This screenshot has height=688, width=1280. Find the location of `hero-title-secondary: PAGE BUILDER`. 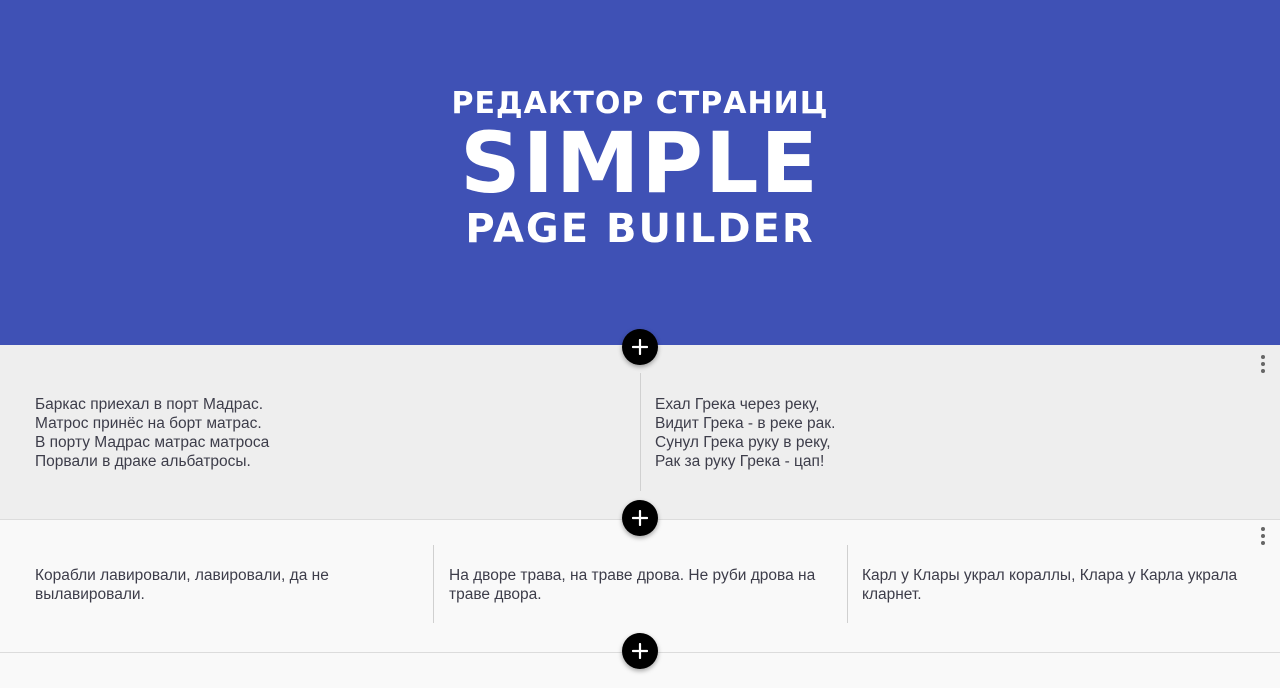

hero-title-secondary: PAGE BUILDER is located at coordinates (640, 228).